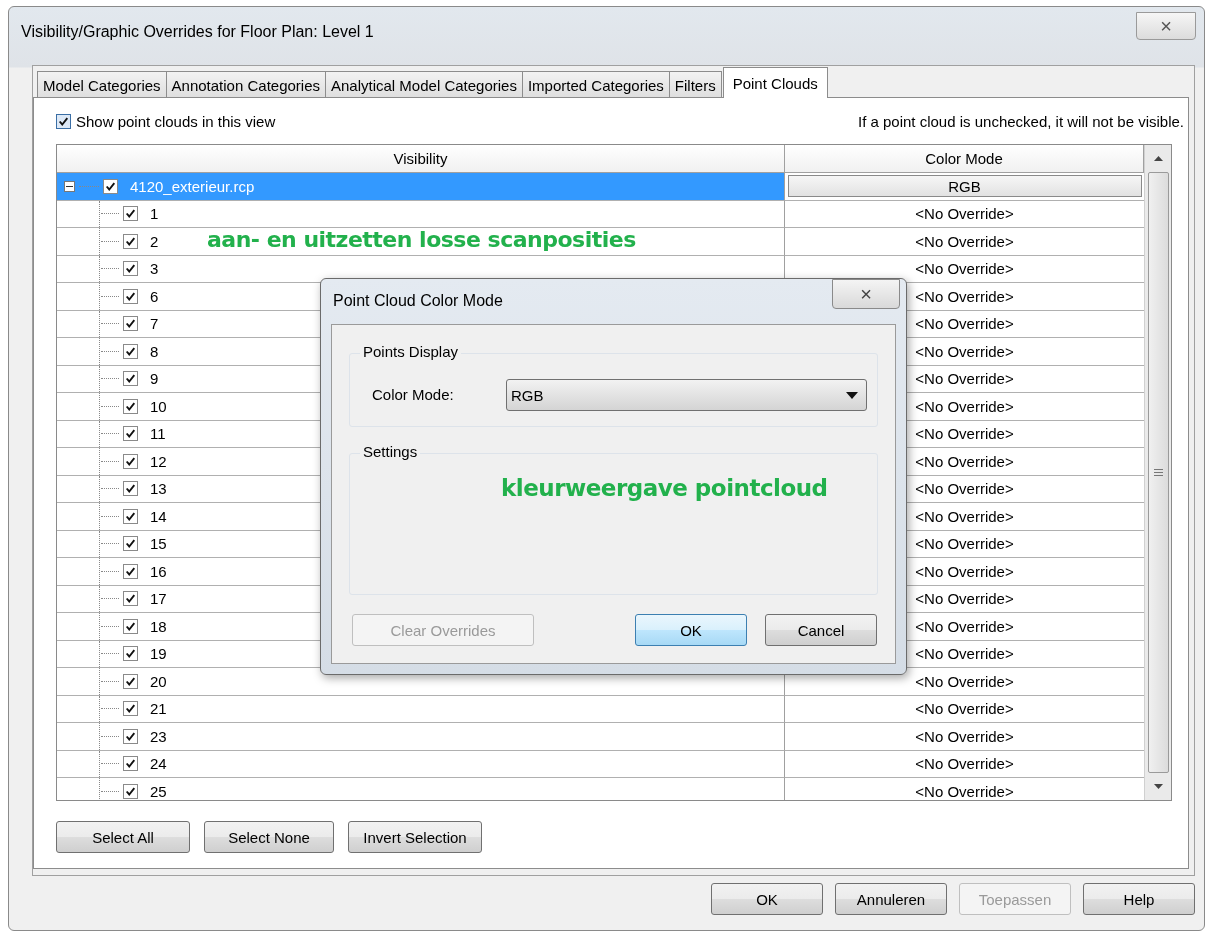 The image size is (1213, 935). I want to click on tree-item-label: 2, so click(154, 241).